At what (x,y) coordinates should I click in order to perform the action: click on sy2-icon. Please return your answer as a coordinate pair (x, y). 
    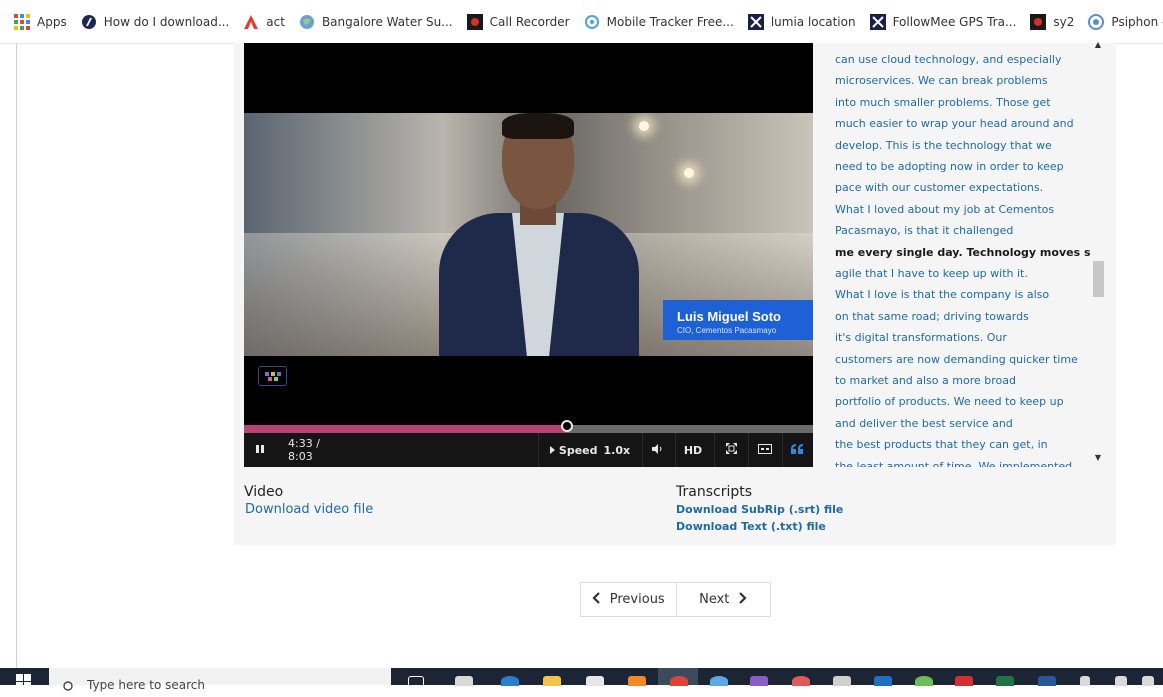
    Looking at the image, I should click on (1038, 21).